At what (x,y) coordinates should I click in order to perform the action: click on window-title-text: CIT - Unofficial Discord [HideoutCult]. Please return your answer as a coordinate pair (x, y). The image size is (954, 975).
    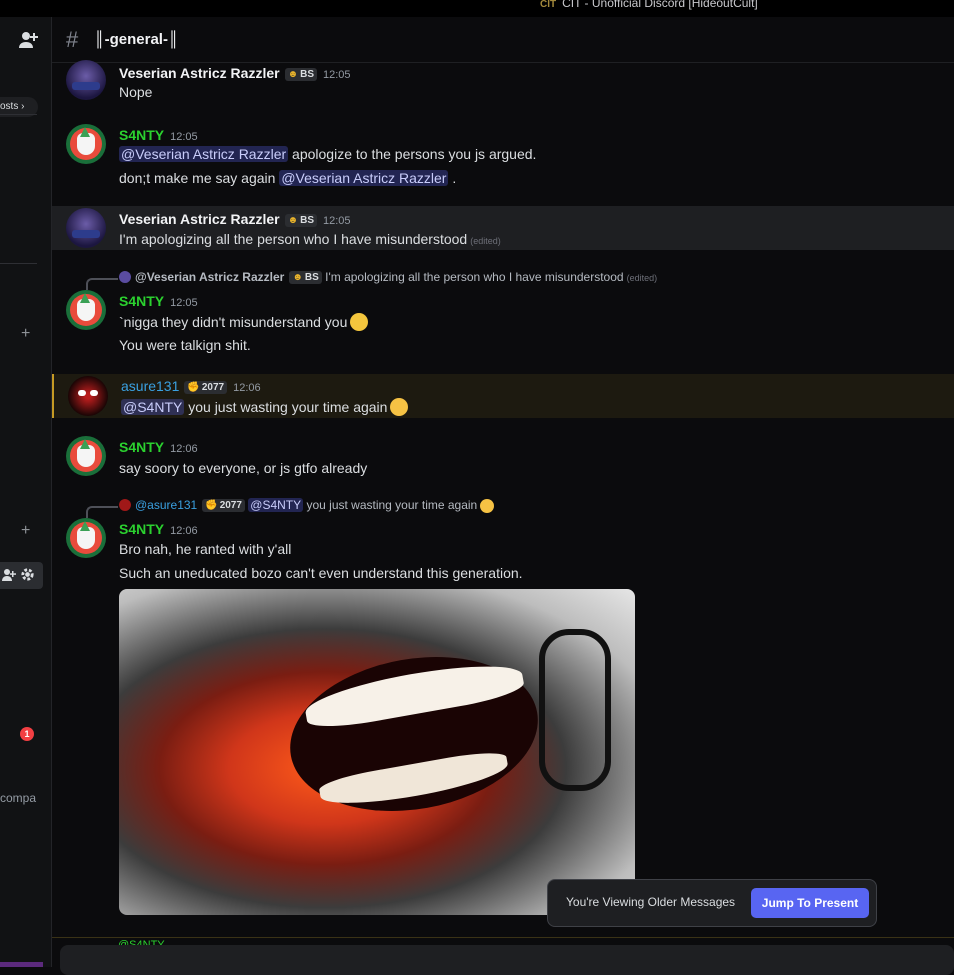
    Looking at the image, I should click on (660, 5).